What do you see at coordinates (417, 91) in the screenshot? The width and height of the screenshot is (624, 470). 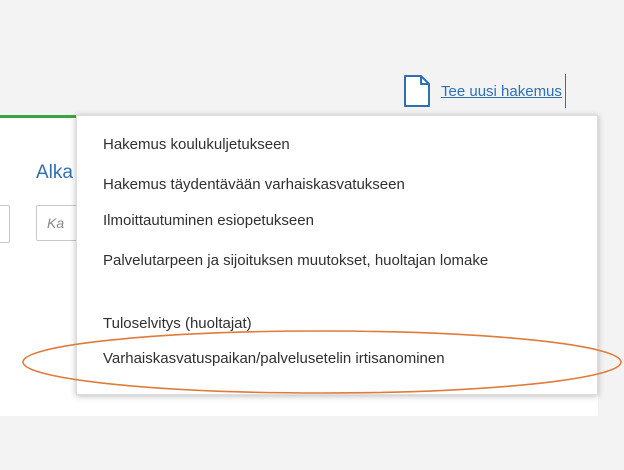 I see `document-icon` at bounding box center [417, 91].